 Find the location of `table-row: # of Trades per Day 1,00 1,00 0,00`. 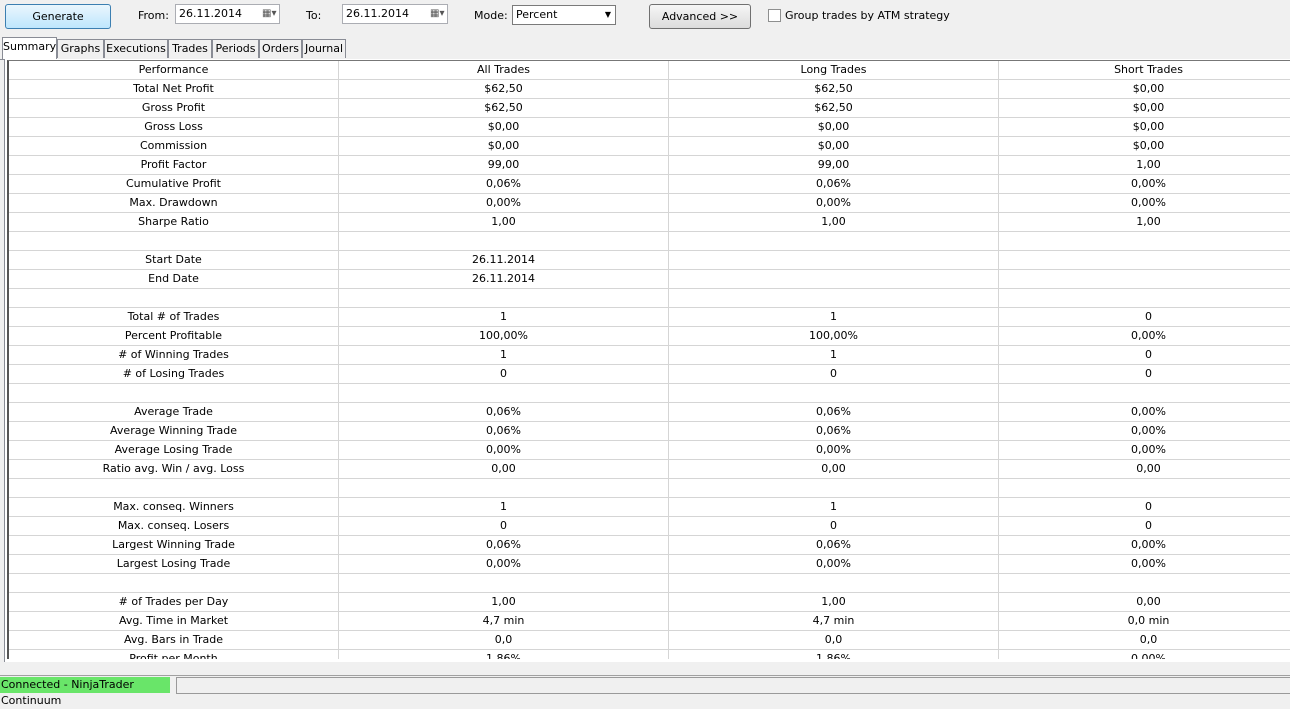

table-row: # of Trades per Day 1,00 1,00 0,00 is located at coordinates (649, 602).